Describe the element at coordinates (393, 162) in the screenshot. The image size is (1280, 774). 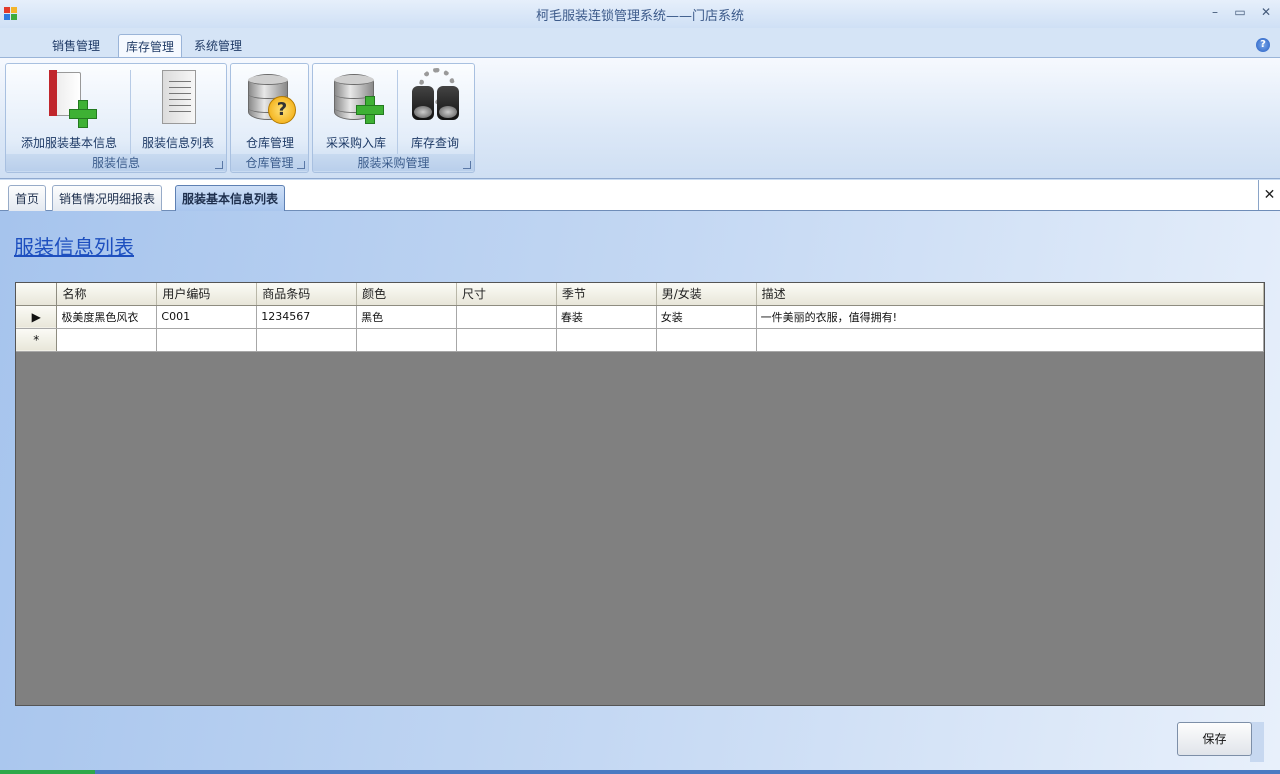
I see `group-label-purchase: 服装采购管理` at that location.